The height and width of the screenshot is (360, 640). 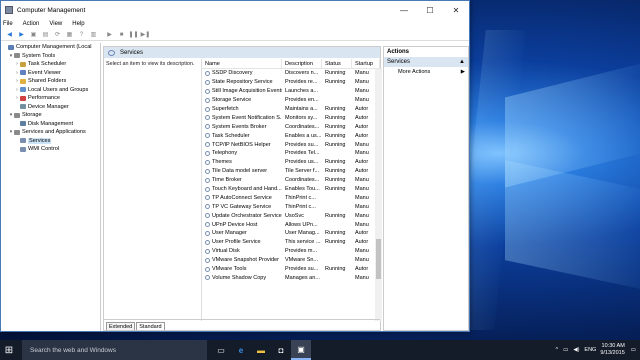 What do you see at coordinates (146, 35) in the screenshot?
I see `restart-service-icon: ▶❚` at bounding box center [146, 35].